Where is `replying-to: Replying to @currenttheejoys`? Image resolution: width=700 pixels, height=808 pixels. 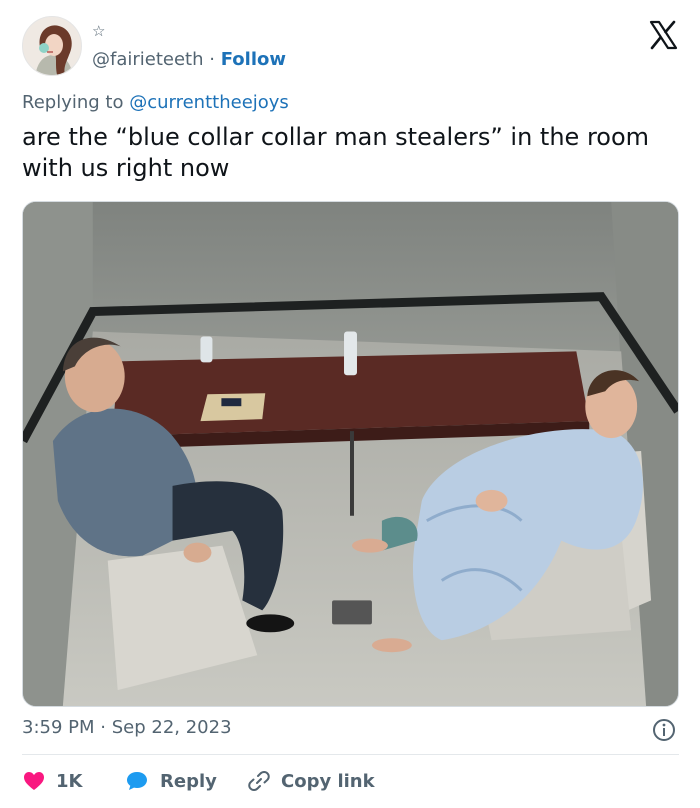
replying-to: Replying to @currenttheejoys is located at coordinates (155, 102).